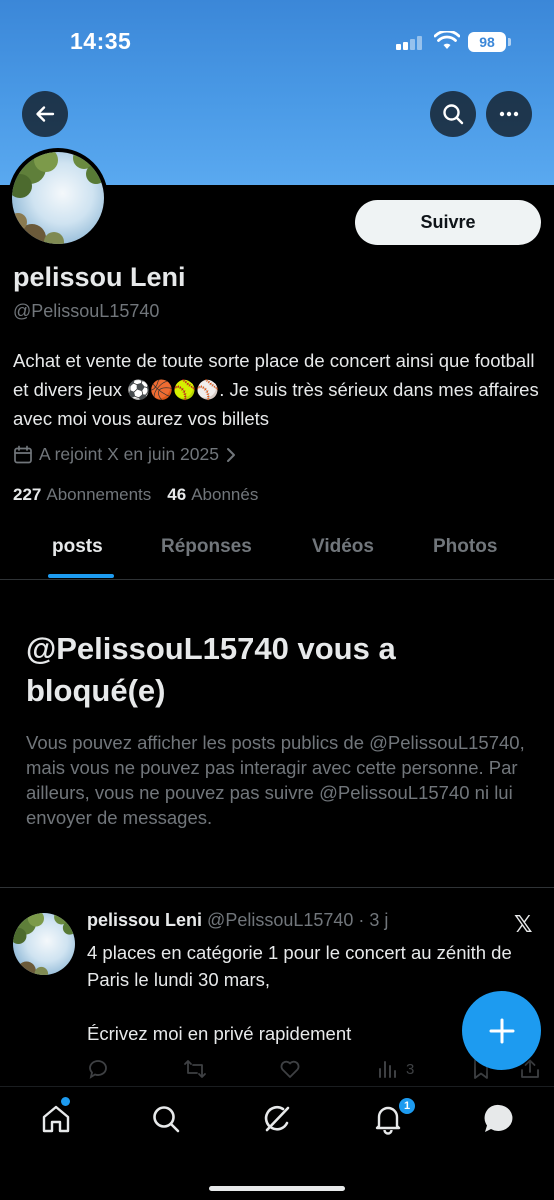 The image size is (554, 1200). I want to click on compose-plus-icon, so click(501, 1030).